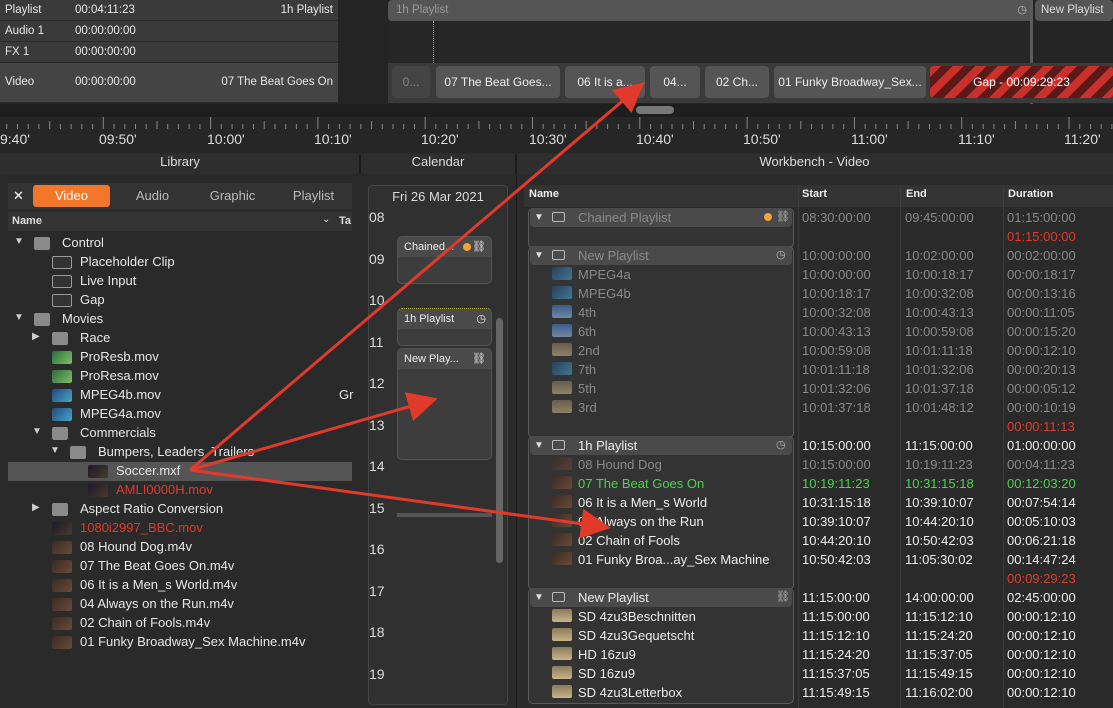  Describe the element at coordinates (180, 585) in the screenshot. I see `library-item: 06 It is a Men_s World.m4v` at that location.